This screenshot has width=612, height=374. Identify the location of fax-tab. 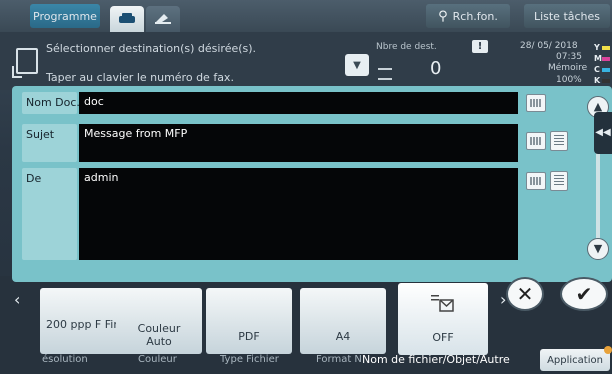
(127, 19).